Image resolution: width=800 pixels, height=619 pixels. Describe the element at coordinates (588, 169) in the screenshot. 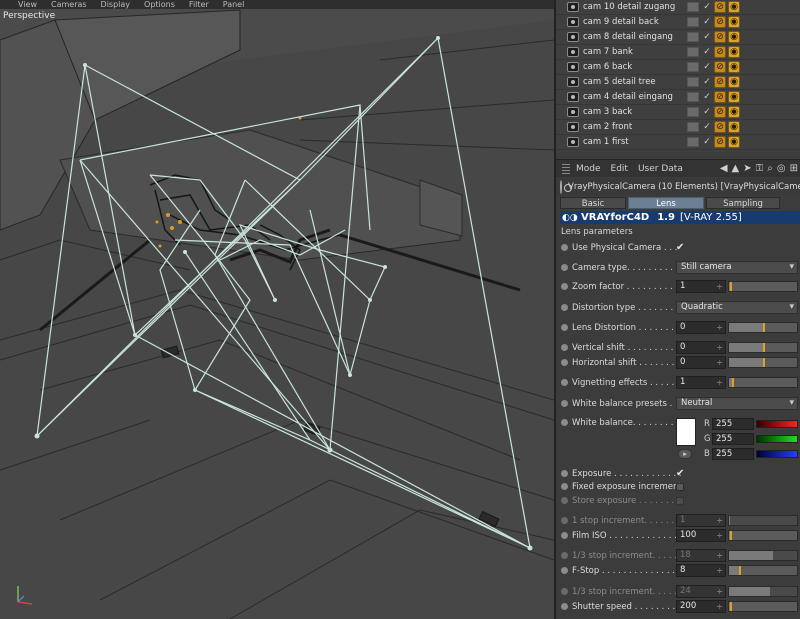

I see `menu-mode: Mode` at that location.